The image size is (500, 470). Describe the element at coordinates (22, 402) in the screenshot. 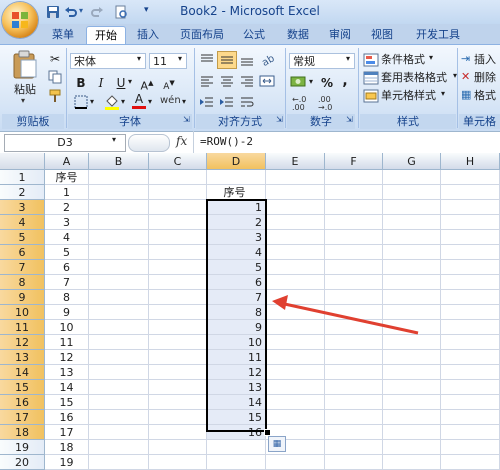

I see `row-header: 16` at that location.